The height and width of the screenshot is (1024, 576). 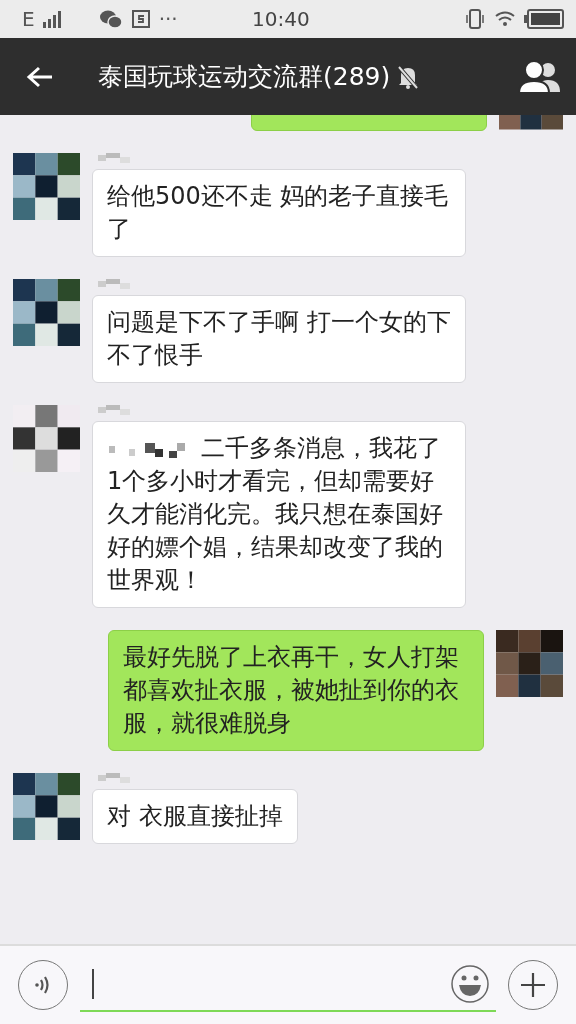 What do you see at coordinates (28, 19) in the screenshot?
I see `network-type: E` at bounding box center [28, 19].